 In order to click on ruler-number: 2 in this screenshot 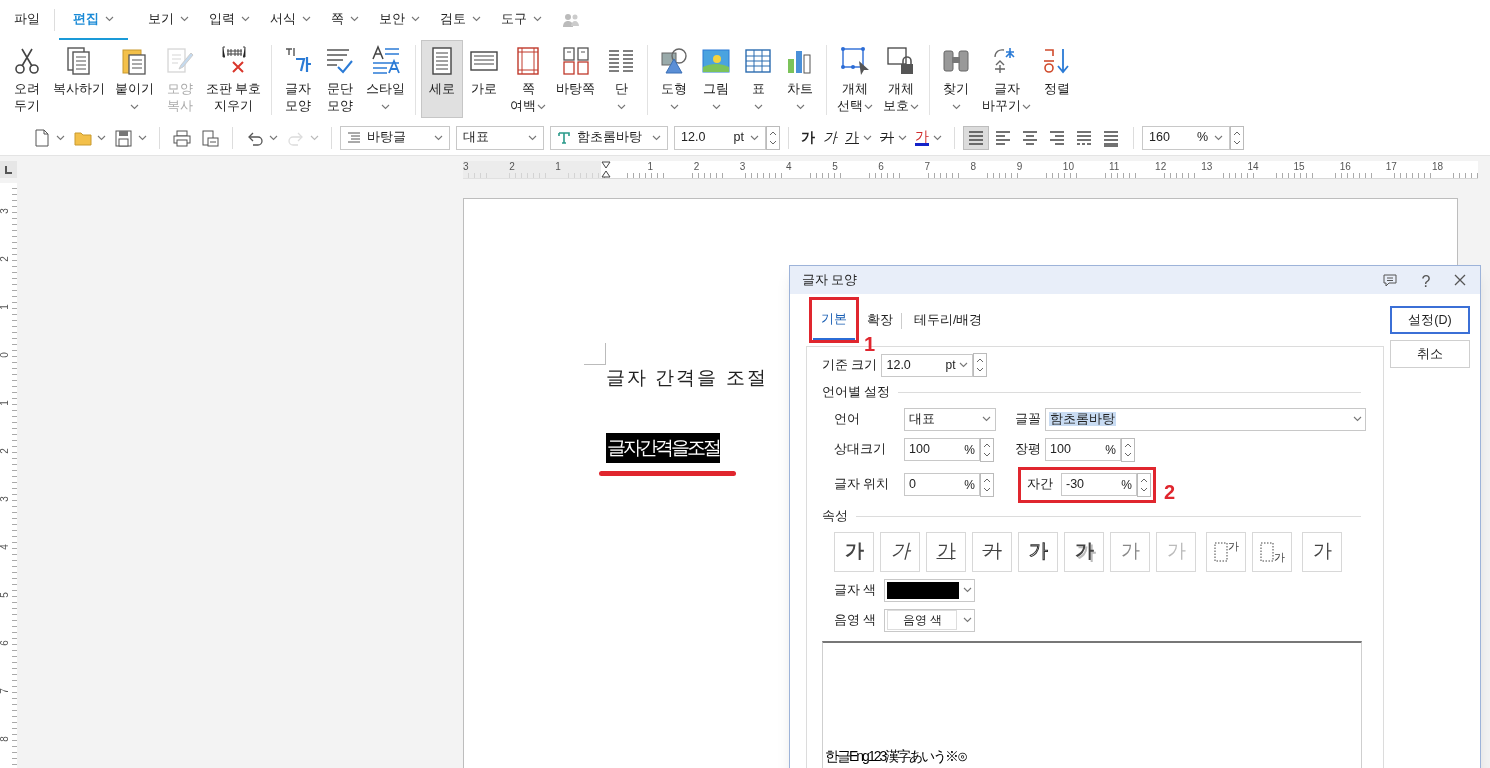, I will do `click(512, 166)`.